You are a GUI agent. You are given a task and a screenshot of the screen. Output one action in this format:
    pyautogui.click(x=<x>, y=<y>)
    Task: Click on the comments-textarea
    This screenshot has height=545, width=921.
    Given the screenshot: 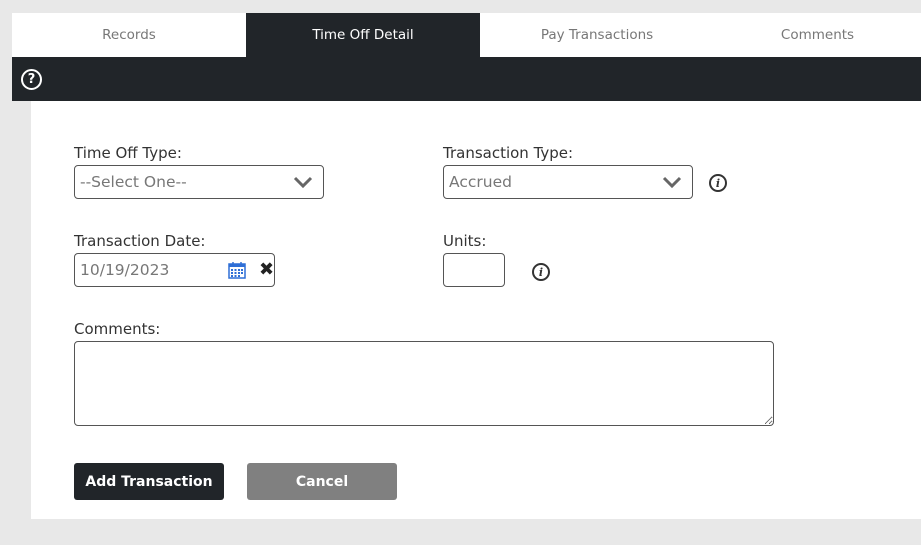 What is the action you would take?
    pyautogui.click(x=424, y=383)
    